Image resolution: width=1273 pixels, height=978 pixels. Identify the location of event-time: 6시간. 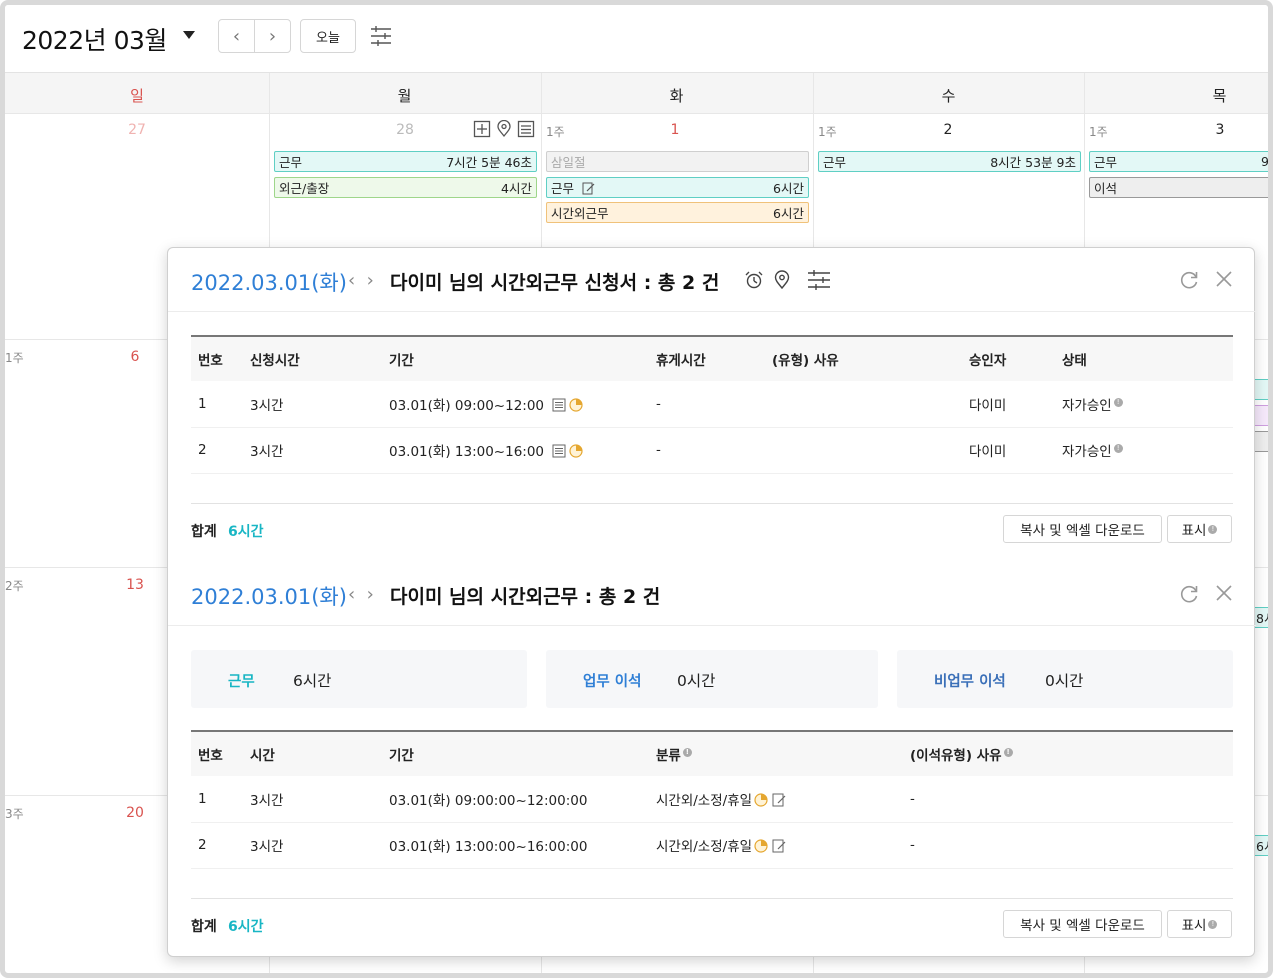
(788, 213).